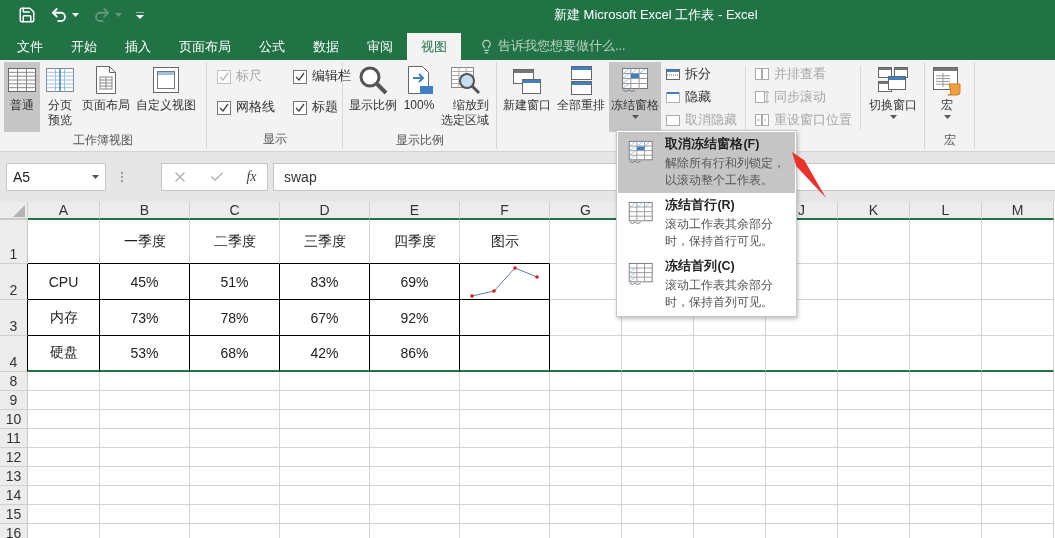  What do you see at coordinates (720, 294) in the screenshot?
I see `menu-item-description: 滚动工作表其余部分时，保持首列可见。` at bounding box center [720, 294].